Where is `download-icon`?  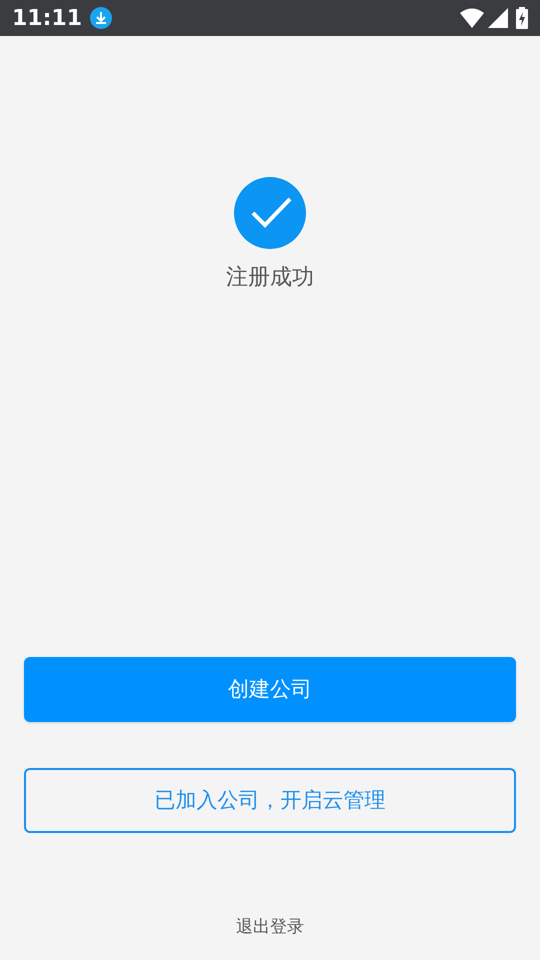
download-icon is located at coordinates (101, 18).